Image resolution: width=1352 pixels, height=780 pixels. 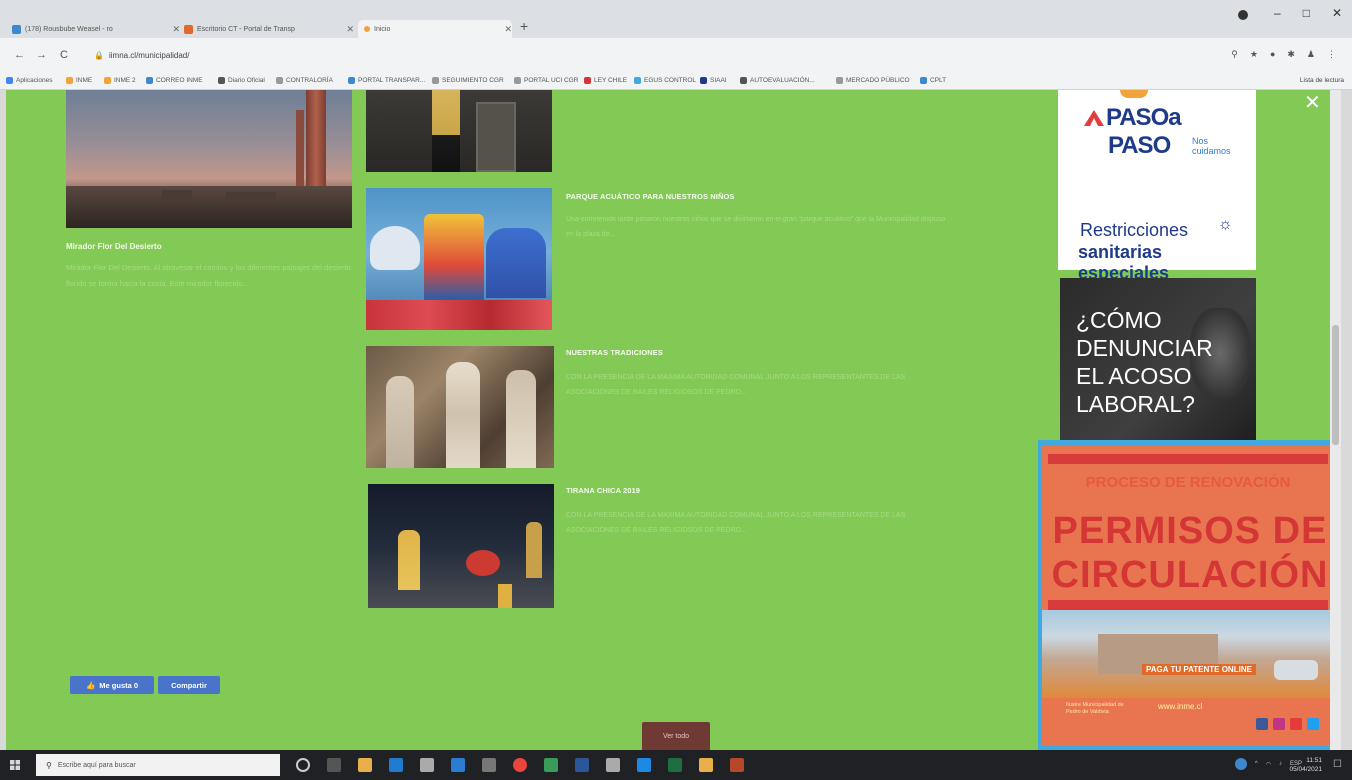 I want to click on notifications-icon: ☐, so click(x=1337, y=764).